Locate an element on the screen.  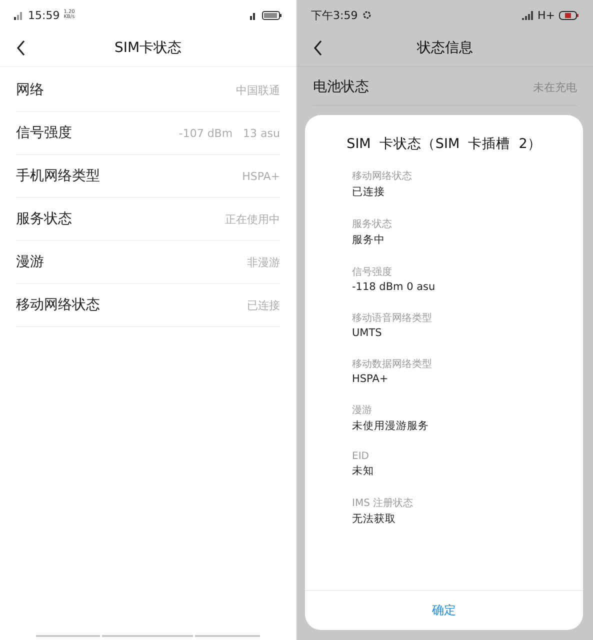
info-label: IMS 注册状态 is located at coordinates (383, 503).